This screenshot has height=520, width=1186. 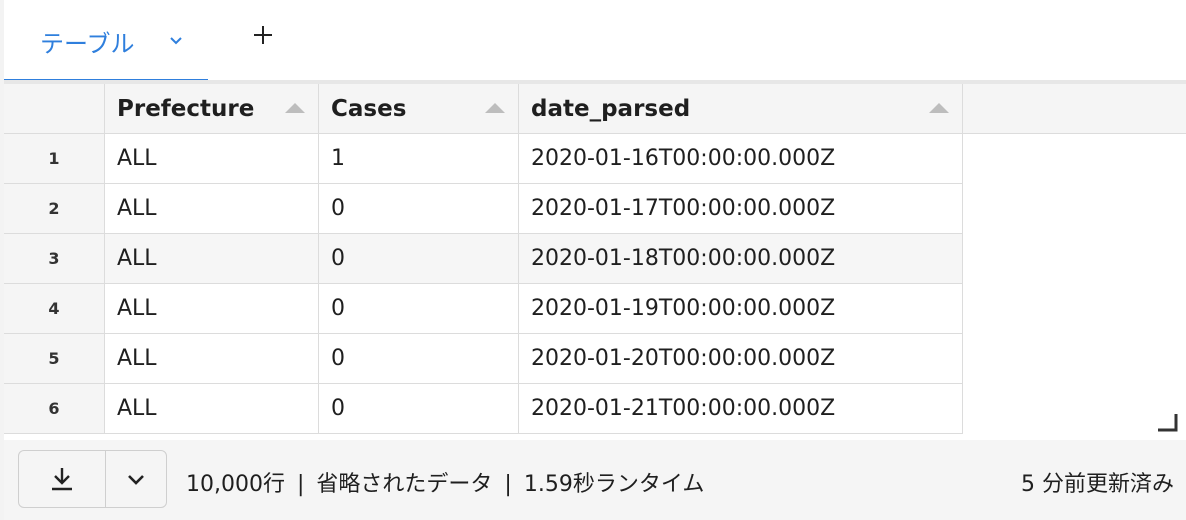 I want to click on tab-label: テーブル, so click(x=87, y=43).